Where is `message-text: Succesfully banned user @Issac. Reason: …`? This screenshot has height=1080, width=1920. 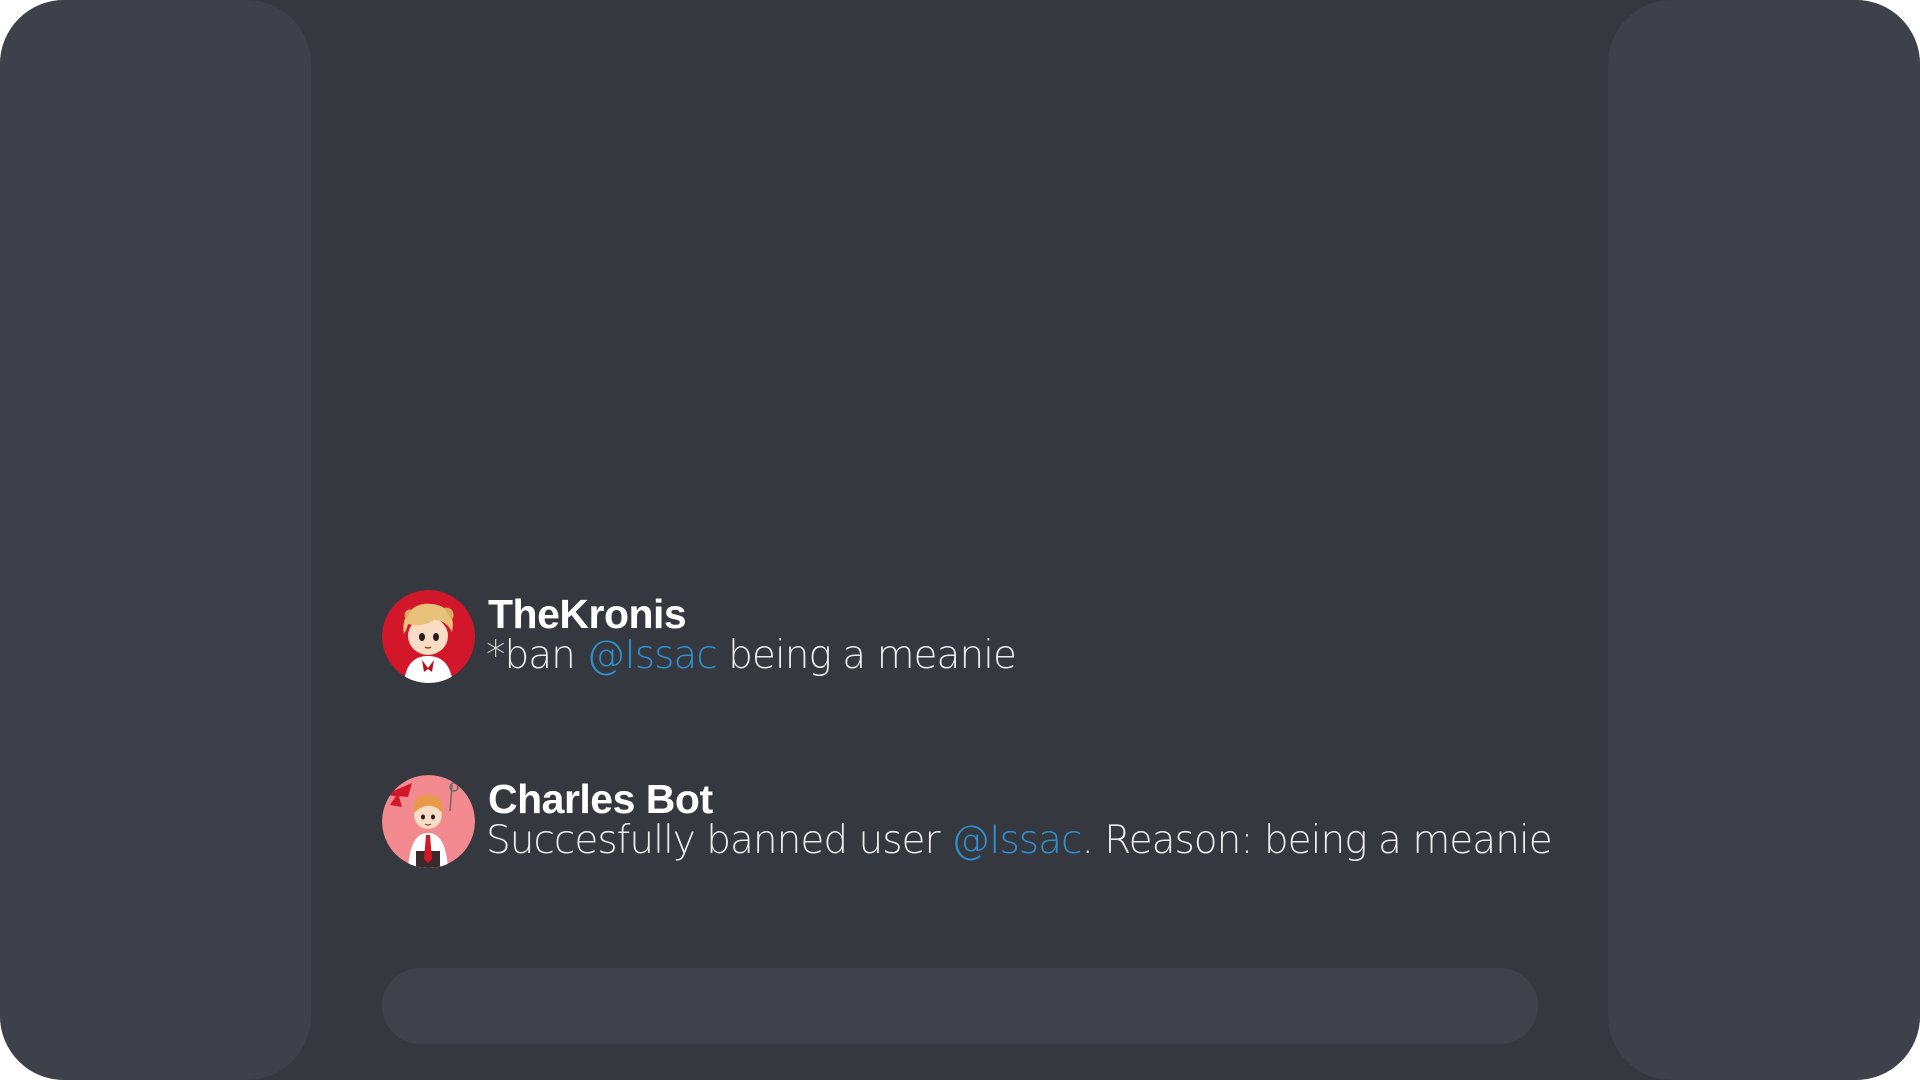 message-text: Succesfully banned user @Issac. Reason: … is located at coordinates (1019, 841).